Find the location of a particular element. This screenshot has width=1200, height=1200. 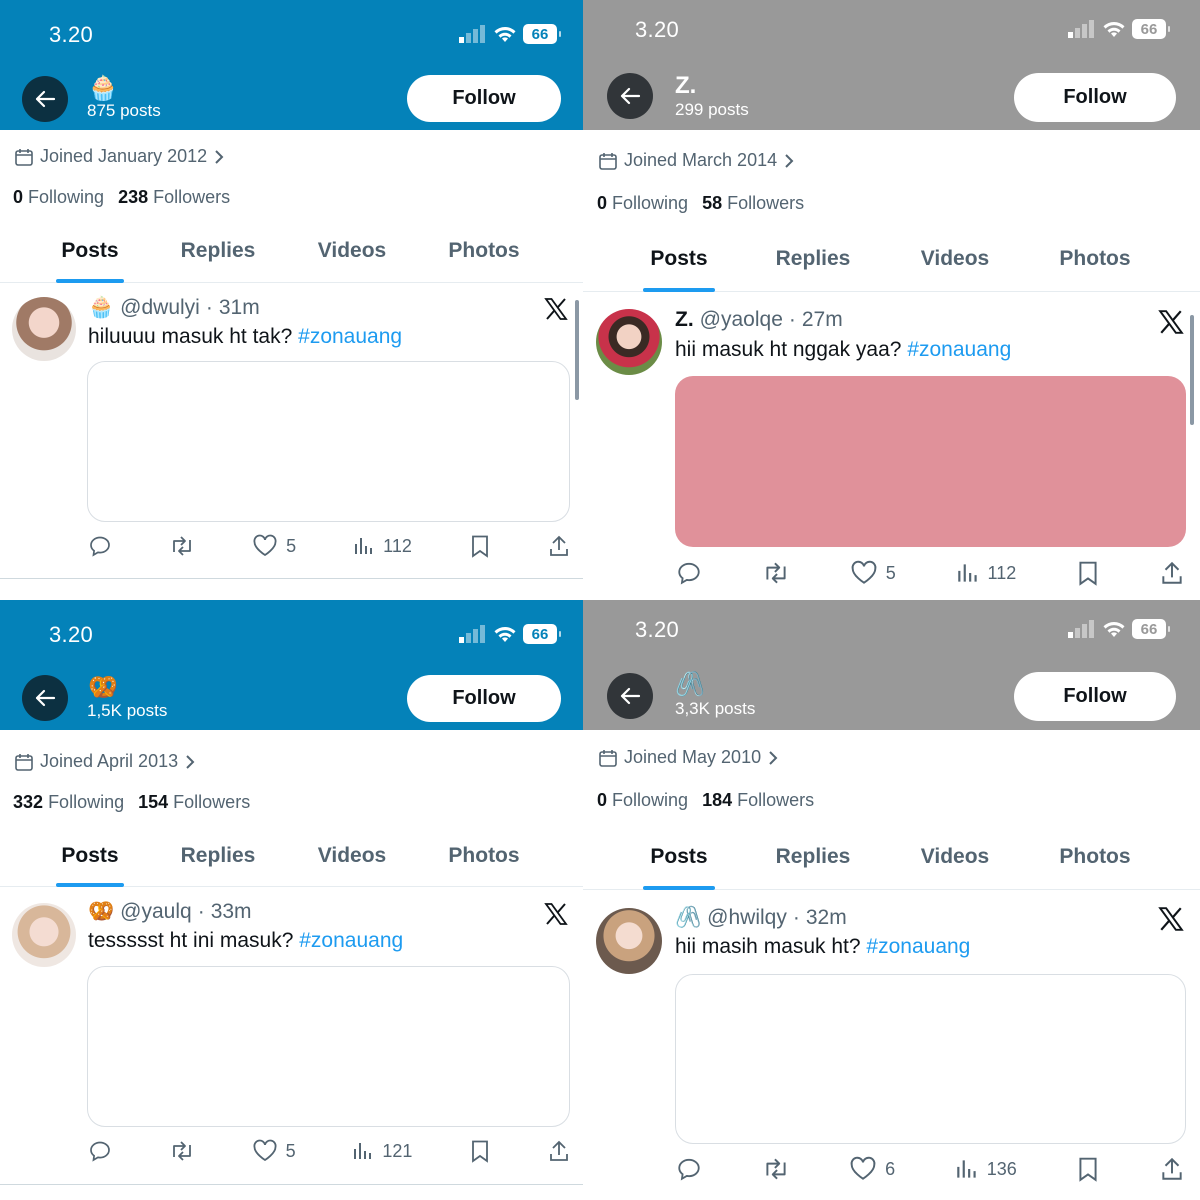

followers-link: 58 Followers is located at coordinates (753, 203).